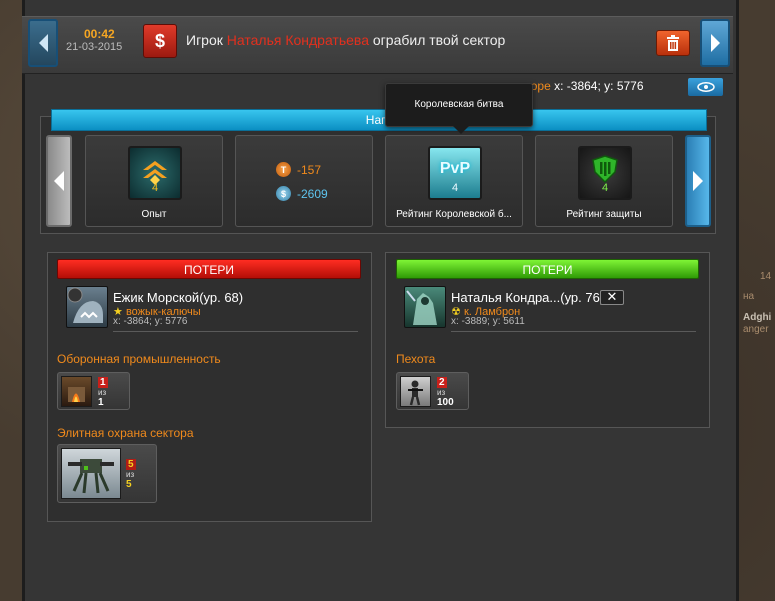 The height and width of the screenshot is (601, 775). I want to click on rewards-prev-button, so click(59, 181).